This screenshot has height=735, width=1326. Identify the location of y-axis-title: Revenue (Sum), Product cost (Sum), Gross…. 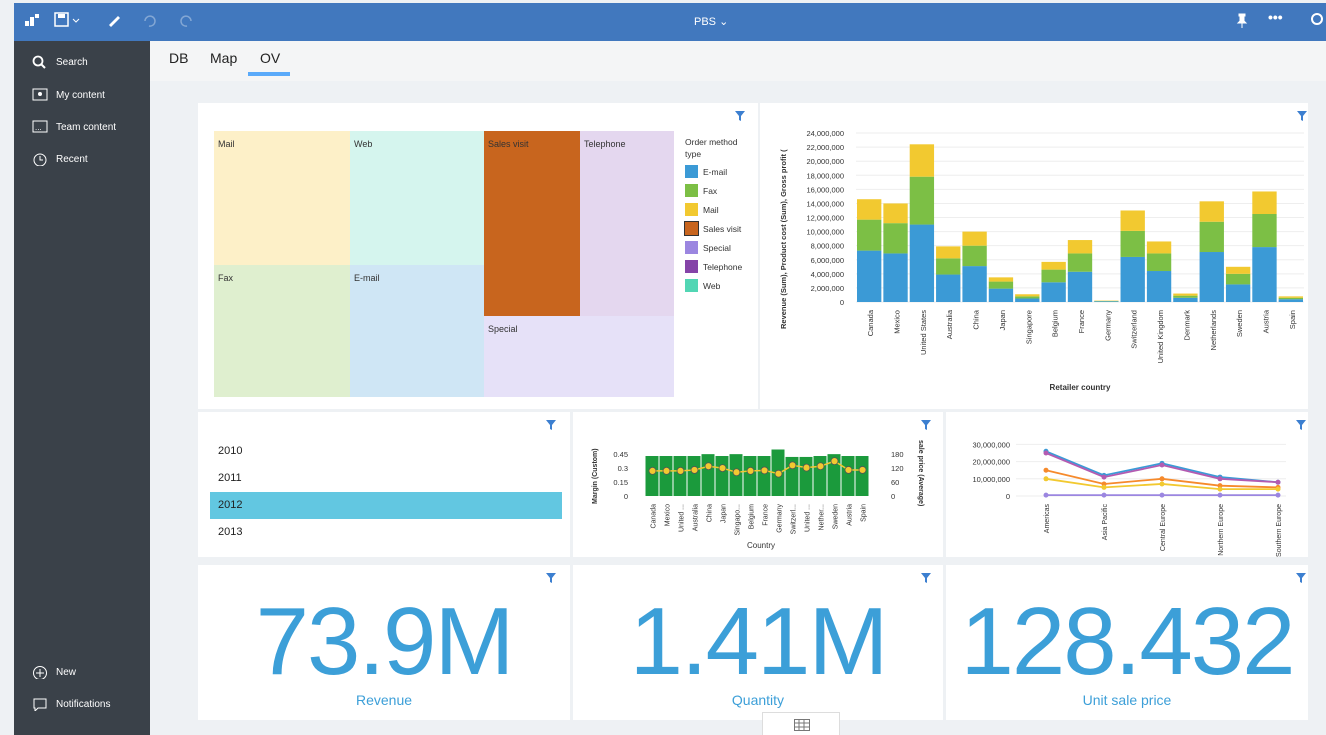
(783, 239).